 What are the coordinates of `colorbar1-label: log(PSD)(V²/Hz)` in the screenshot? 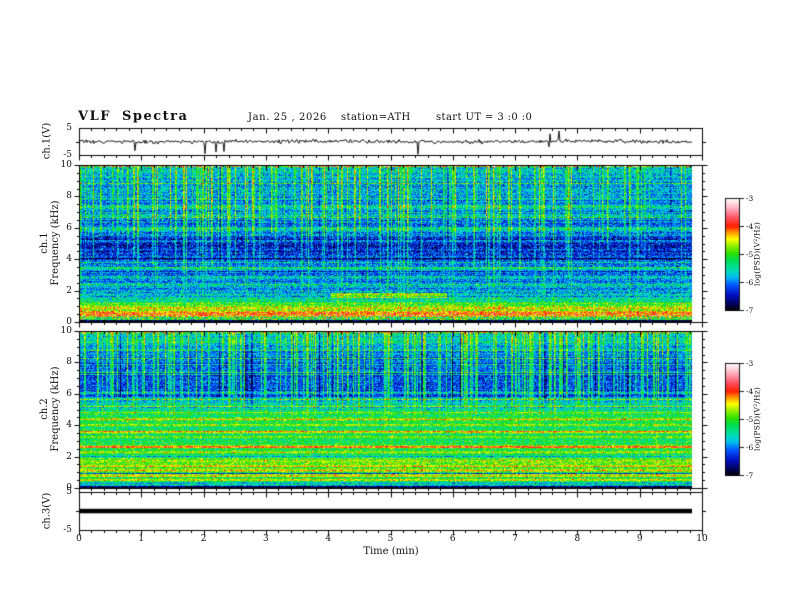 It's located at (757, 254).